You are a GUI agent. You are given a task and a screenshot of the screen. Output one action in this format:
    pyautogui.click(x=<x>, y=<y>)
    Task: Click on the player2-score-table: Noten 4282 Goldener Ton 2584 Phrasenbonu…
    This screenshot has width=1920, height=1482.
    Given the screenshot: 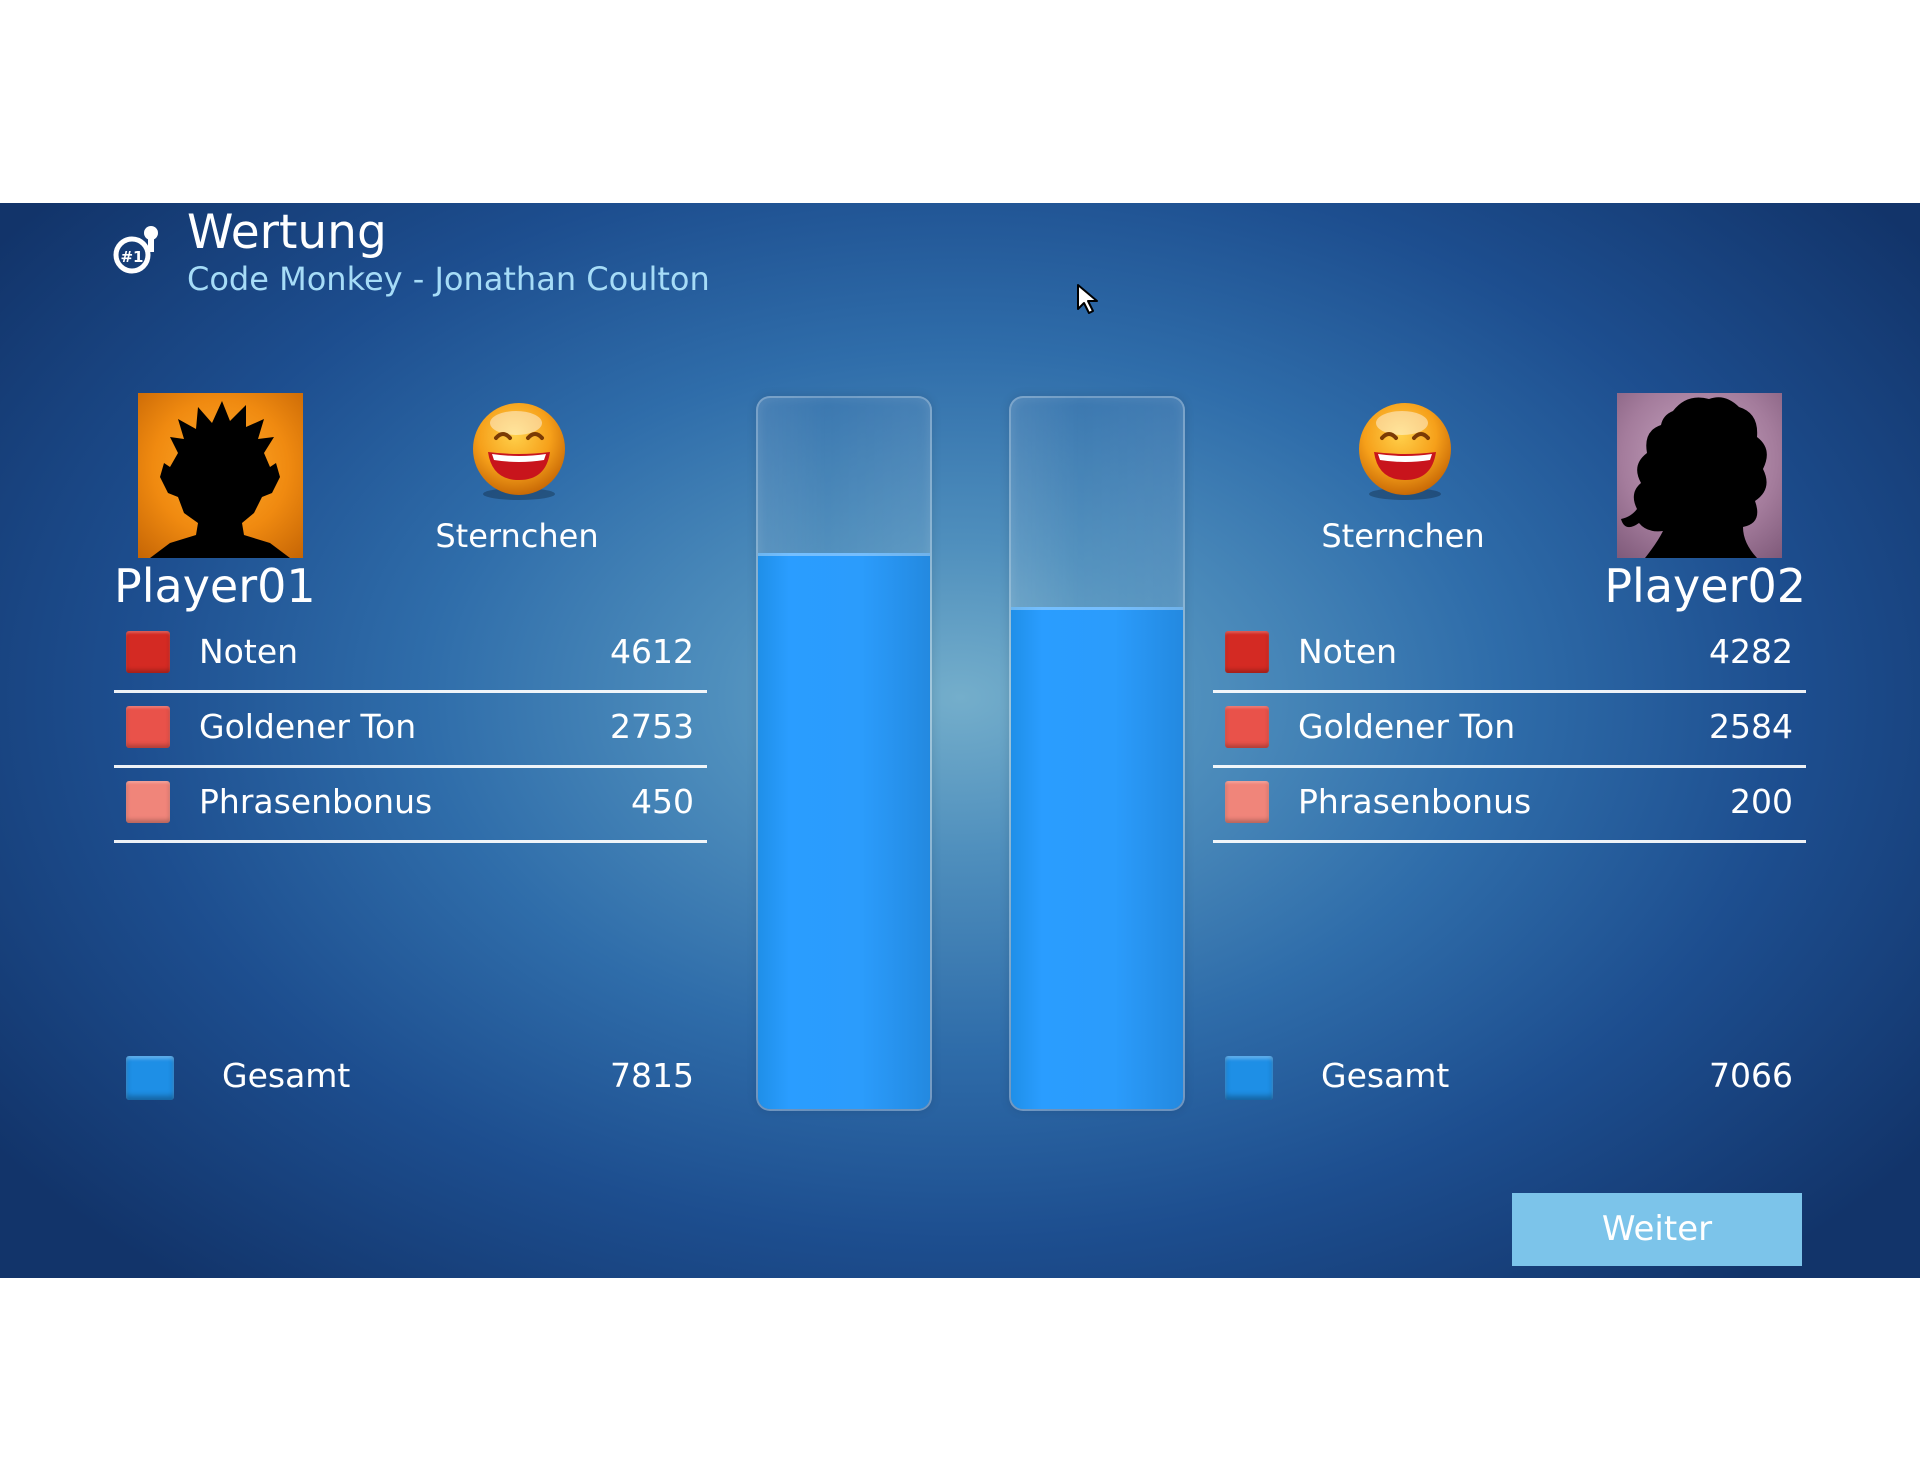 What is the action you would take?
    pyautogui.click(x=1509, y=730)
    